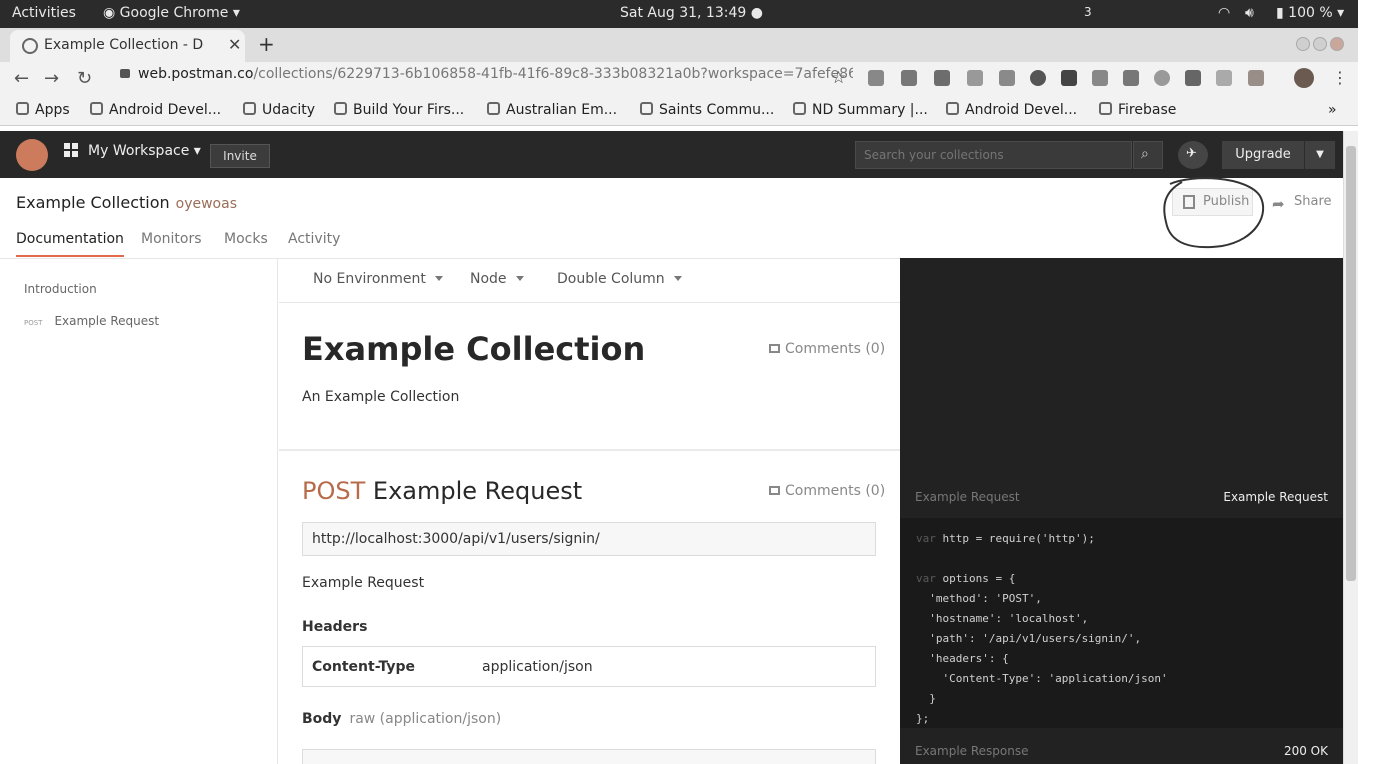  I want to click on comments-link: Comments (0), so click(827, 349).